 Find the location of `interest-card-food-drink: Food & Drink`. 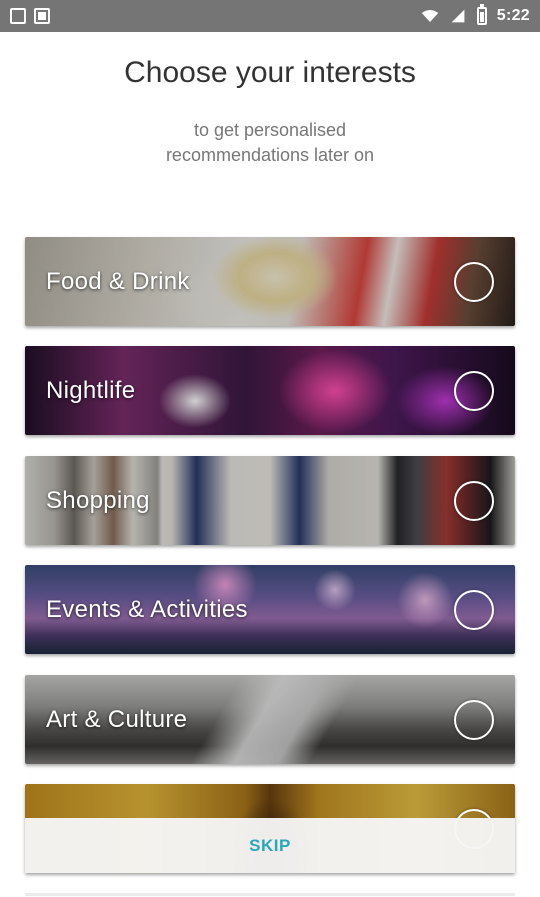

interest-card-food-drink: Food & Drink is located at coordinates (270, 281).